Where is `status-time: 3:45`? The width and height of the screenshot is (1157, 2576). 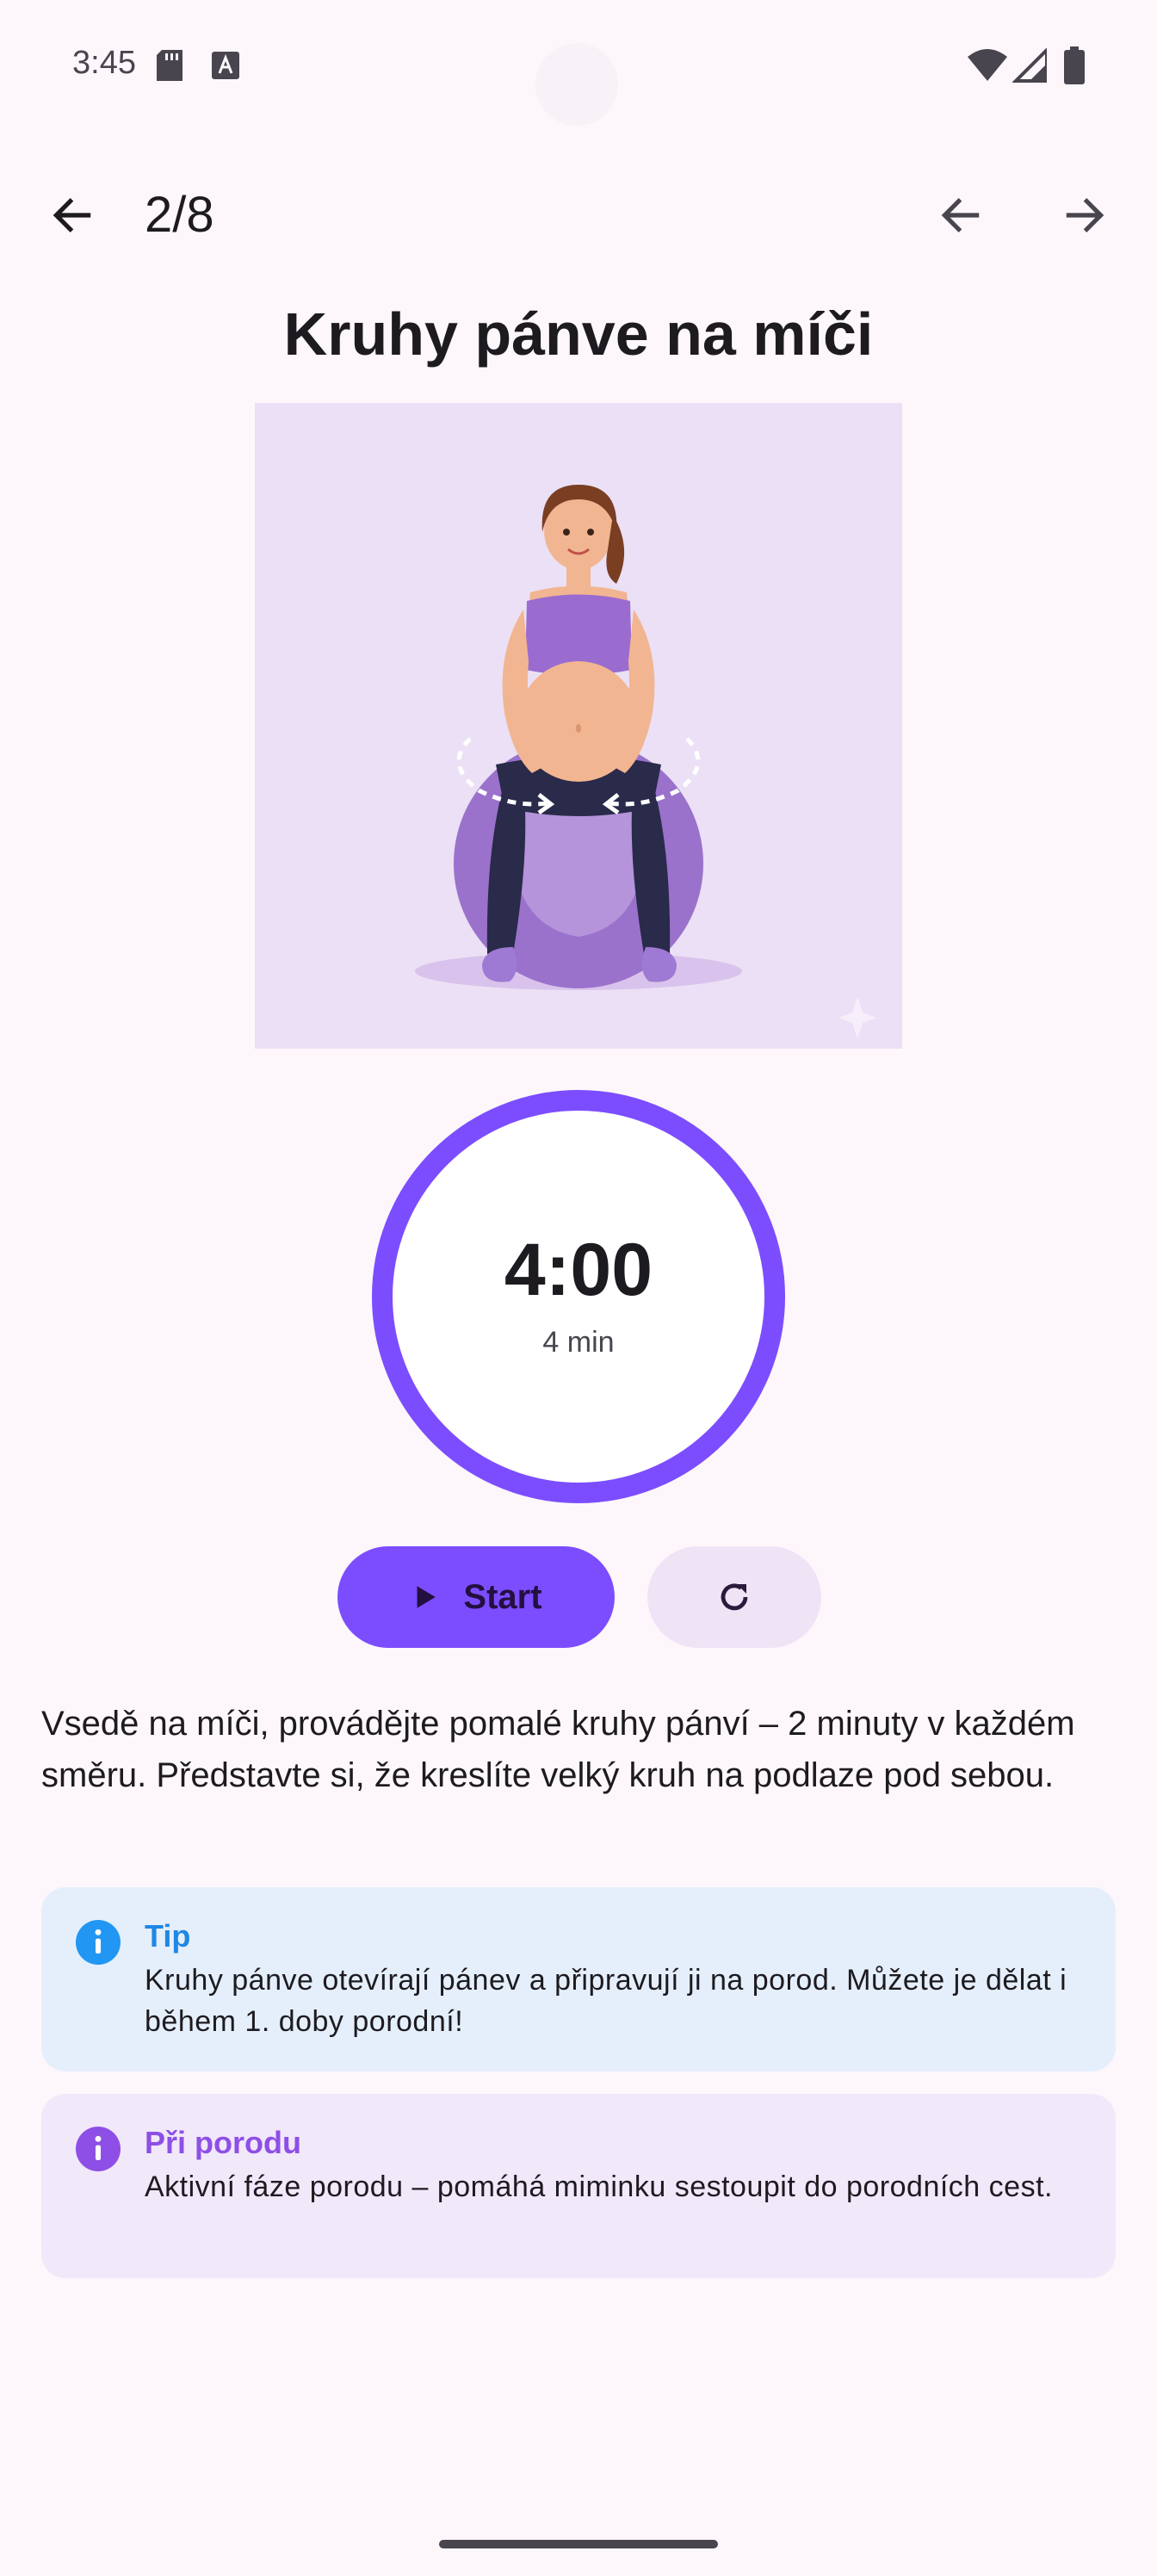
status-time: 3:45 is located at coordinates (104, 63).